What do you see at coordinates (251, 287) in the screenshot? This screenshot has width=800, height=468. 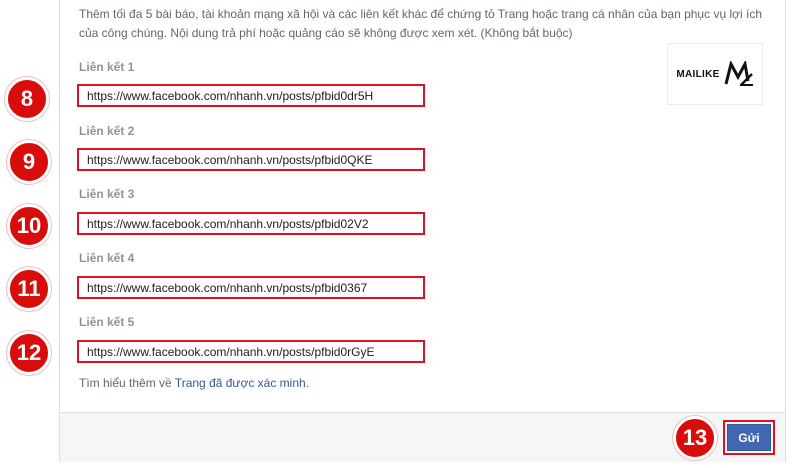 I see `link-4-input` at bounding box center [251, 287].